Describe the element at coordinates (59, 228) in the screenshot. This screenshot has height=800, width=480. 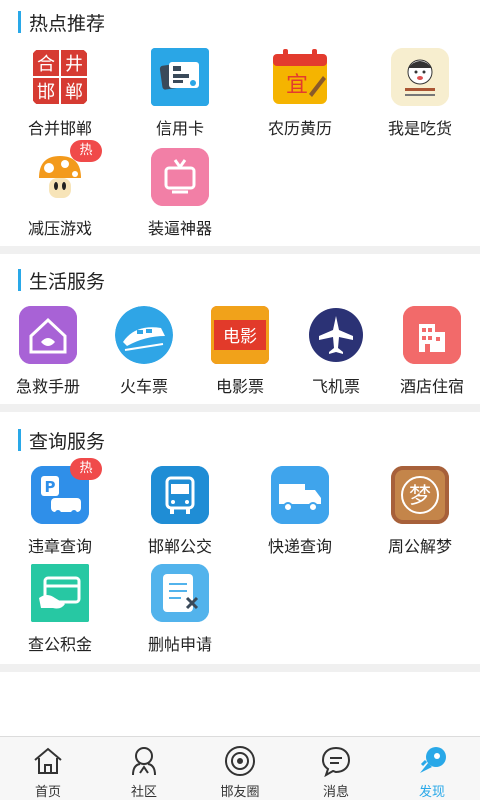
I see `tile-label: 减压游戏` at that location.